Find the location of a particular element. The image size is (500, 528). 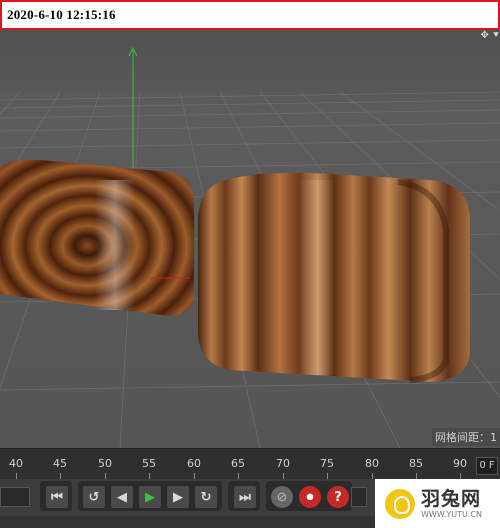

next-key-button: ↻ is located at coordinates (206, 497).